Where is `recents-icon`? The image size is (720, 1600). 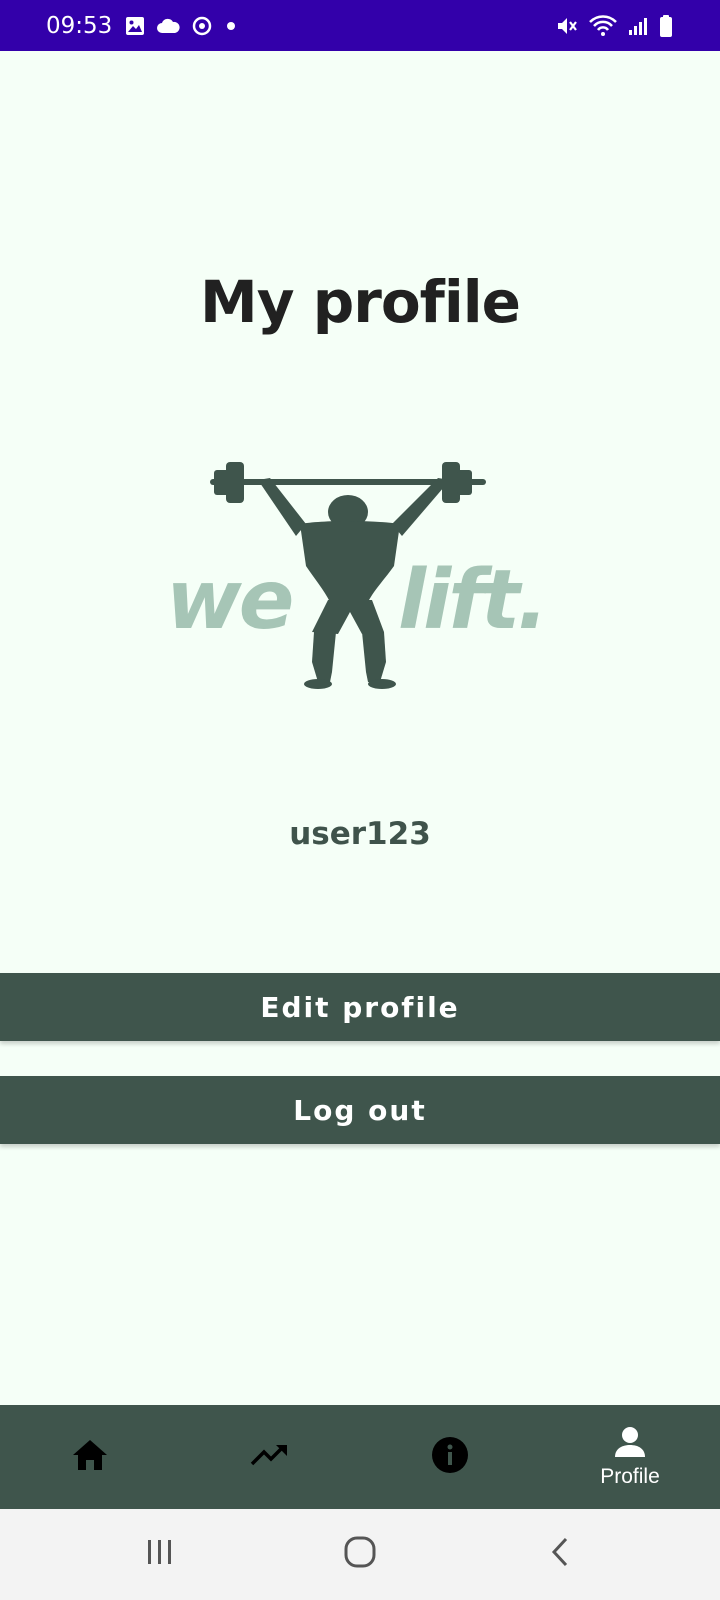
recents-icon is located at coordinates (160, 1554).